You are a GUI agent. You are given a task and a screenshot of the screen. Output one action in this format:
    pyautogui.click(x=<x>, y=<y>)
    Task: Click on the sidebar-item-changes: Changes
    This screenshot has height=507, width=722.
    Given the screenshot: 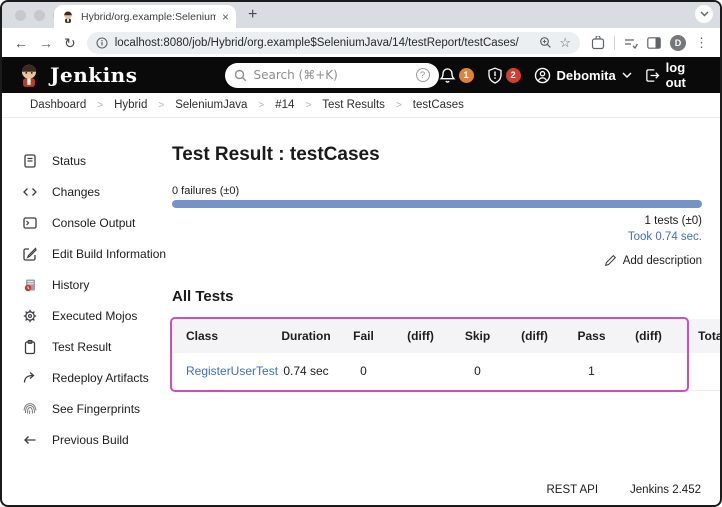 What is the action you would take?
    pyautogui.click(x=87, y=191)
    